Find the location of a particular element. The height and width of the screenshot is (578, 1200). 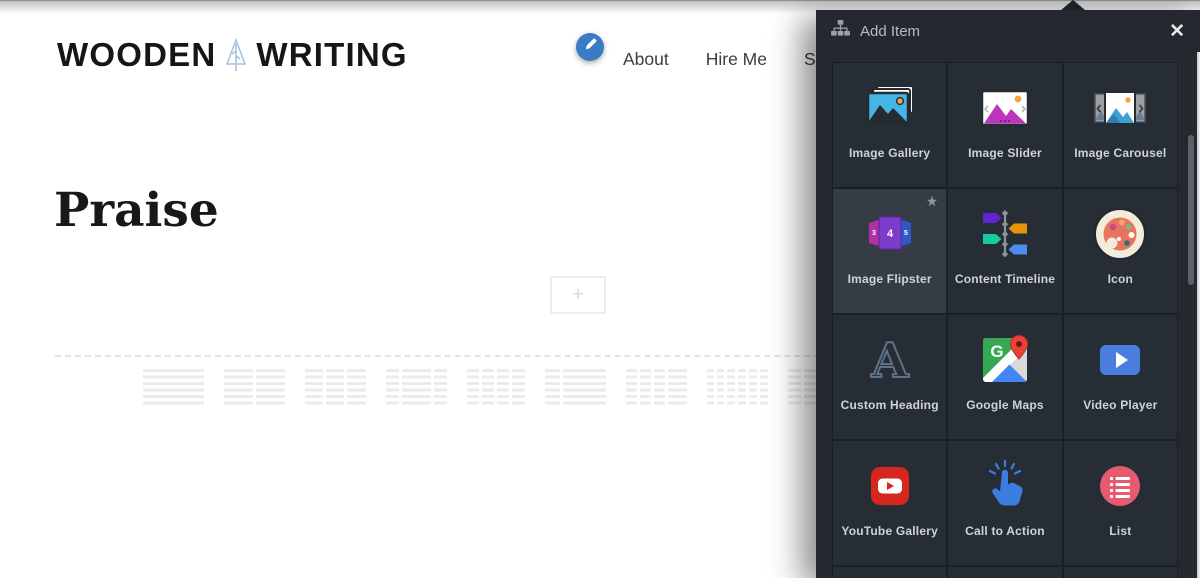

module-tile-google-maps: G Google Maps is located at coordinates (1005, 377).